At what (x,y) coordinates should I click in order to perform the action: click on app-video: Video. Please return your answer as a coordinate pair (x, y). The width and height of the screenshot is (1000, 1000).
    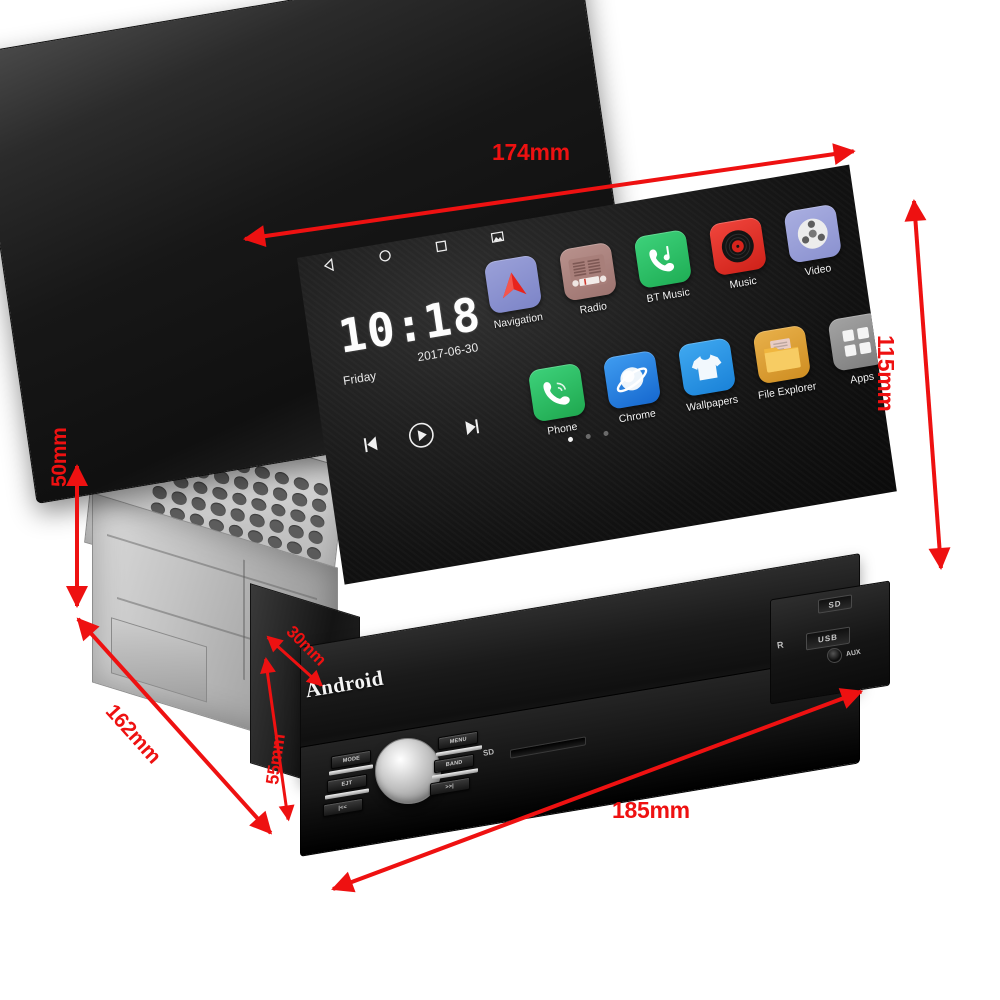
    Looking at the image, I should click on (813, 242).